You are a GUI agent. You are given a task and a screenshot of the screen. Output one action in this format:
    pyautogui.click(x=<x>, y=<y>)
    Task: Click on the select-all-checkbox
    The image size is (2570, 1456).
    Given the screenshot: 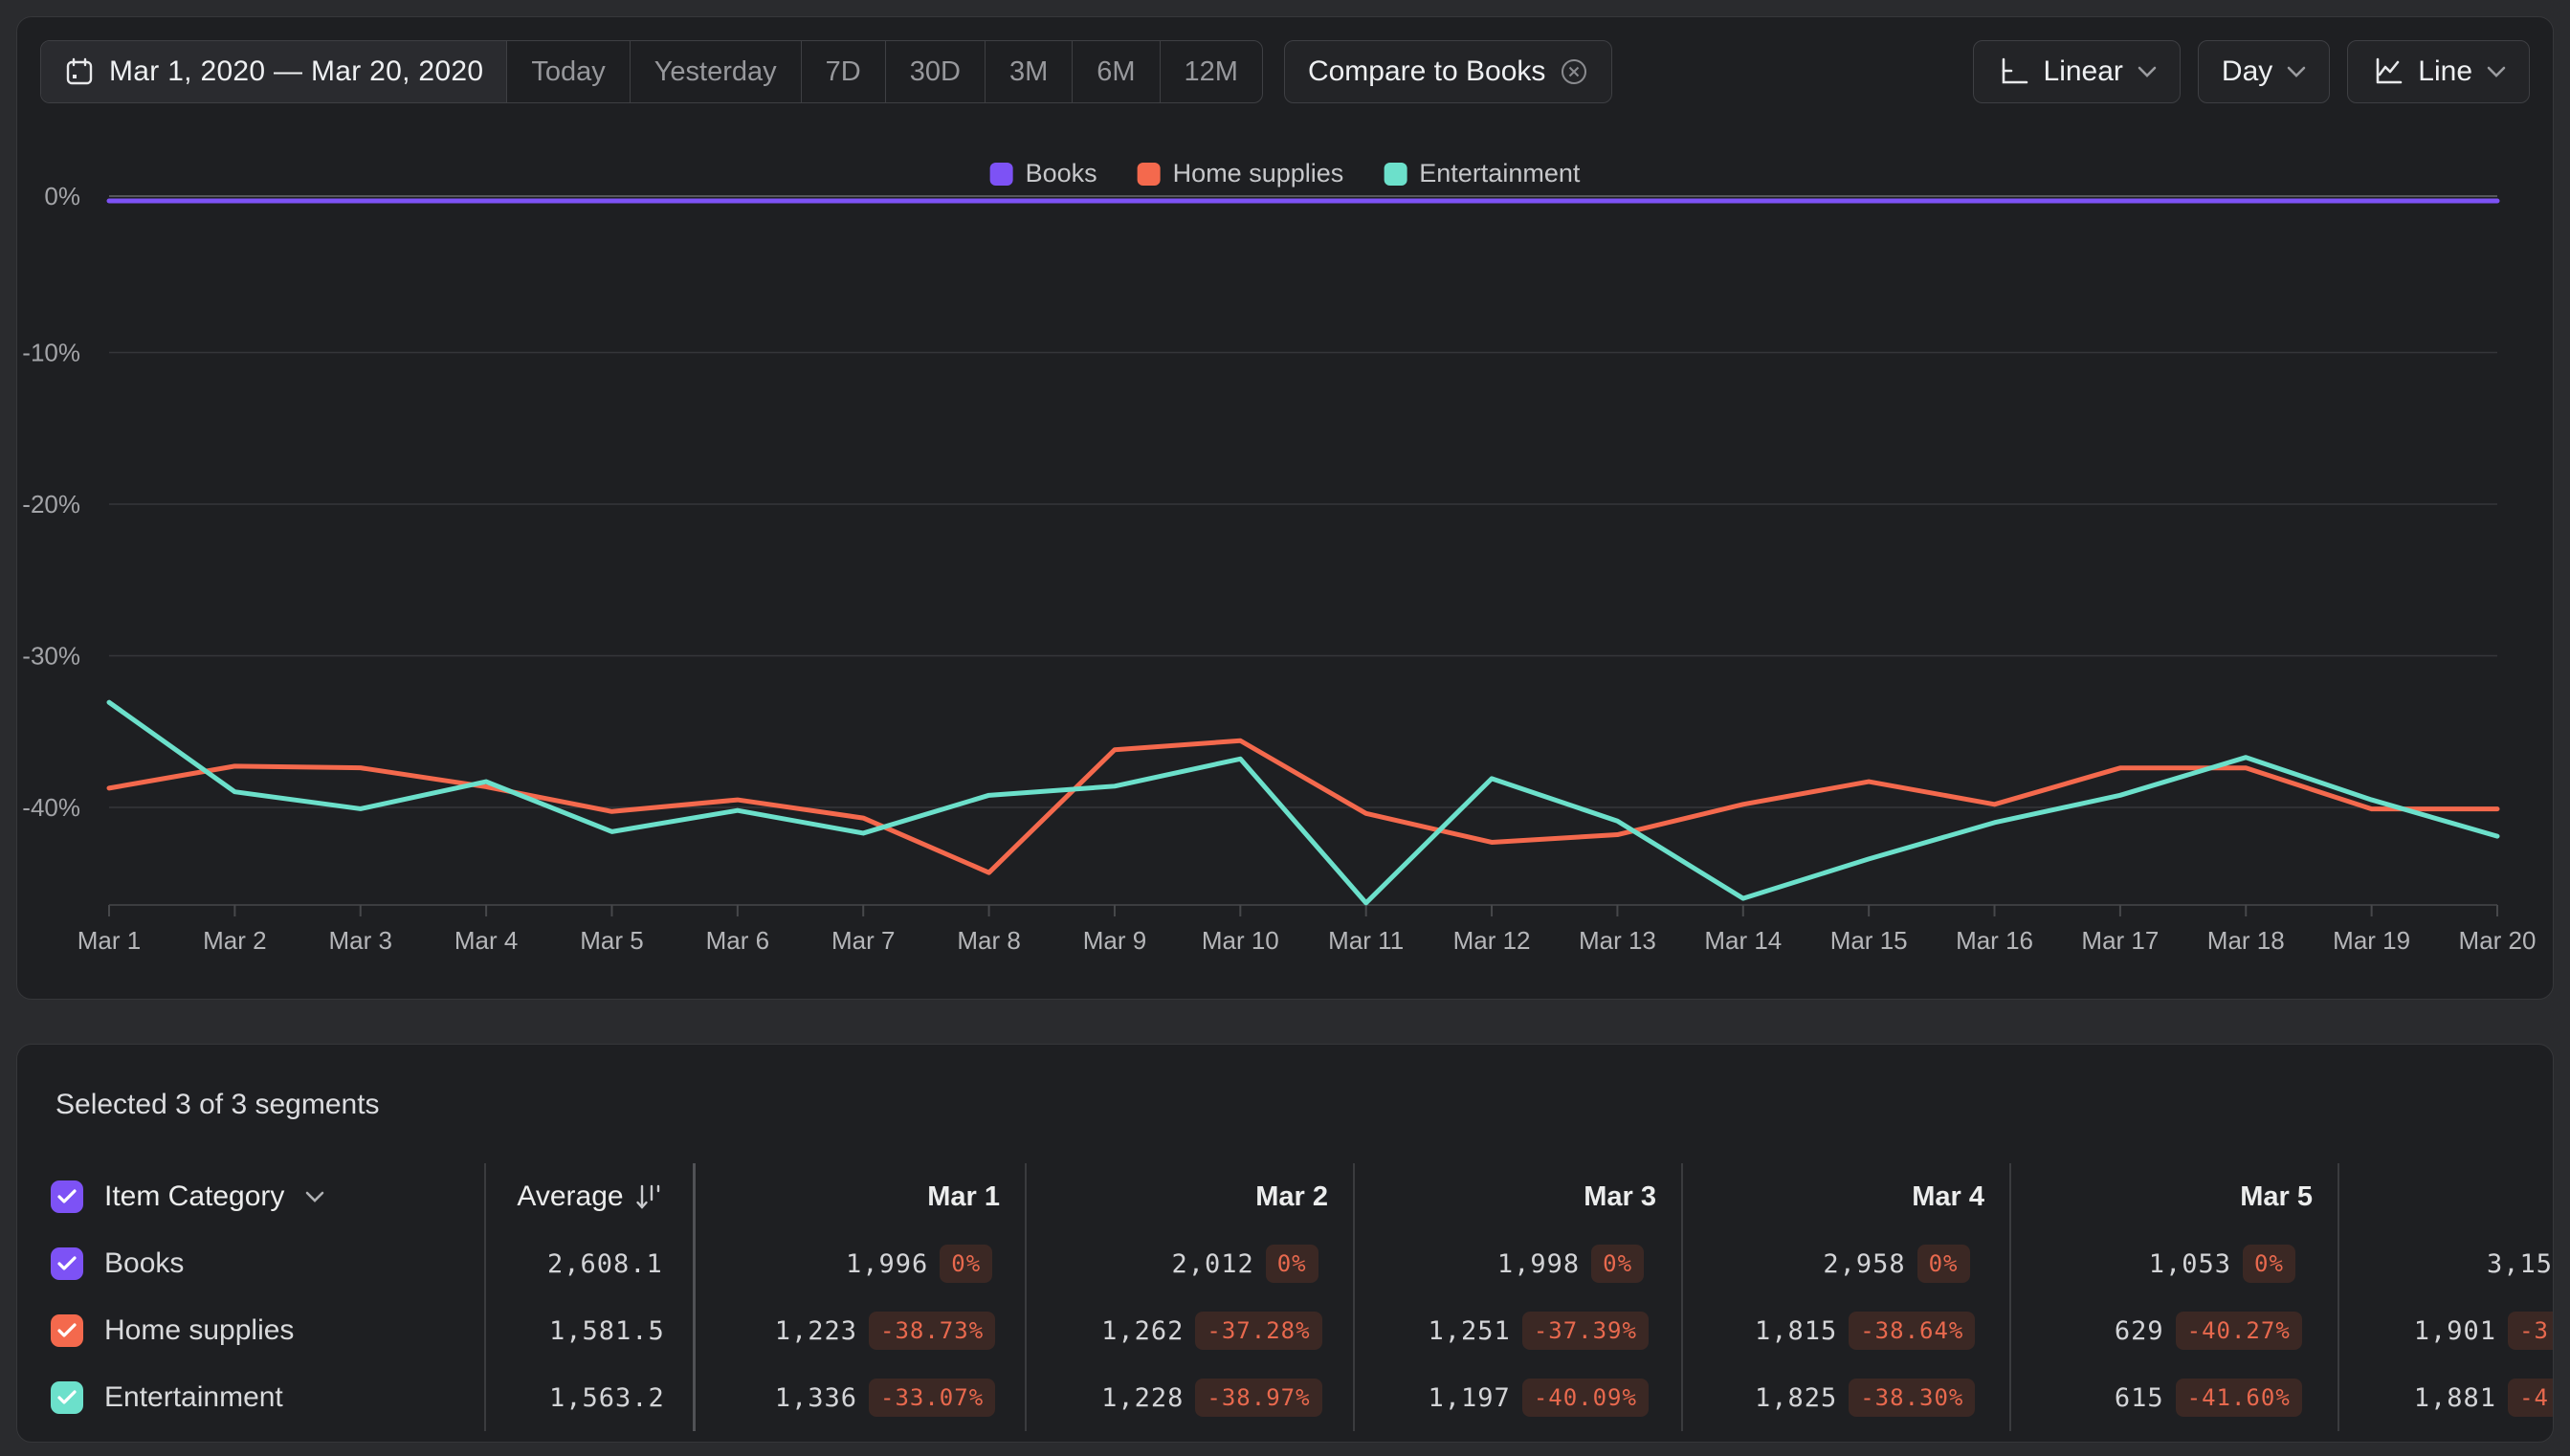 What is the action you would take?
    pyautogui.click(x=67, y=1196)
    